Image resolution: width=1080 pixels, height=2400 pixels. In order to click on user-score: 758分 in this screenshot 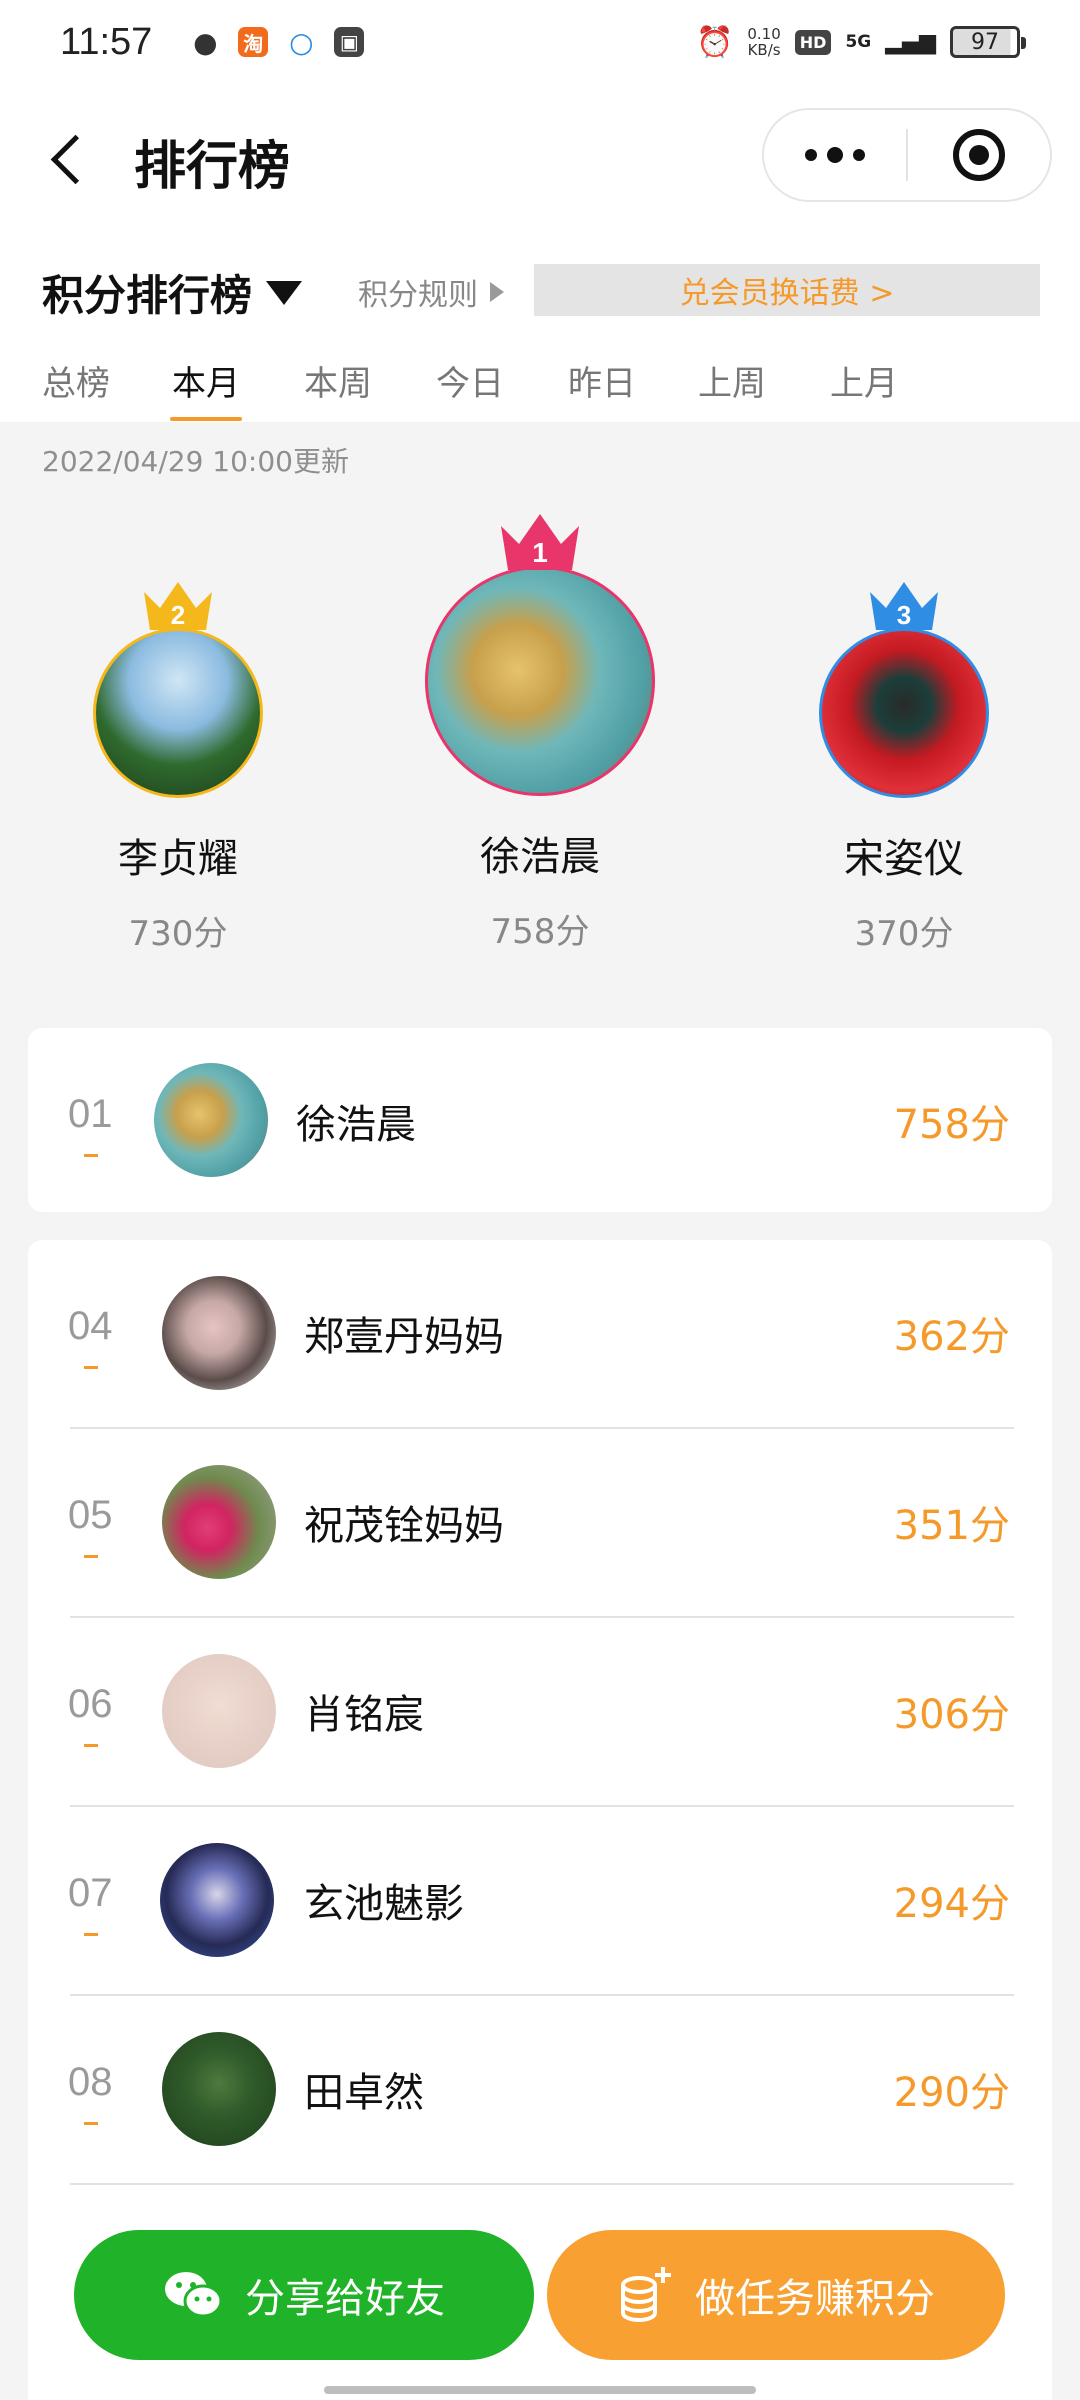, I will do `click(951, 1125)`.